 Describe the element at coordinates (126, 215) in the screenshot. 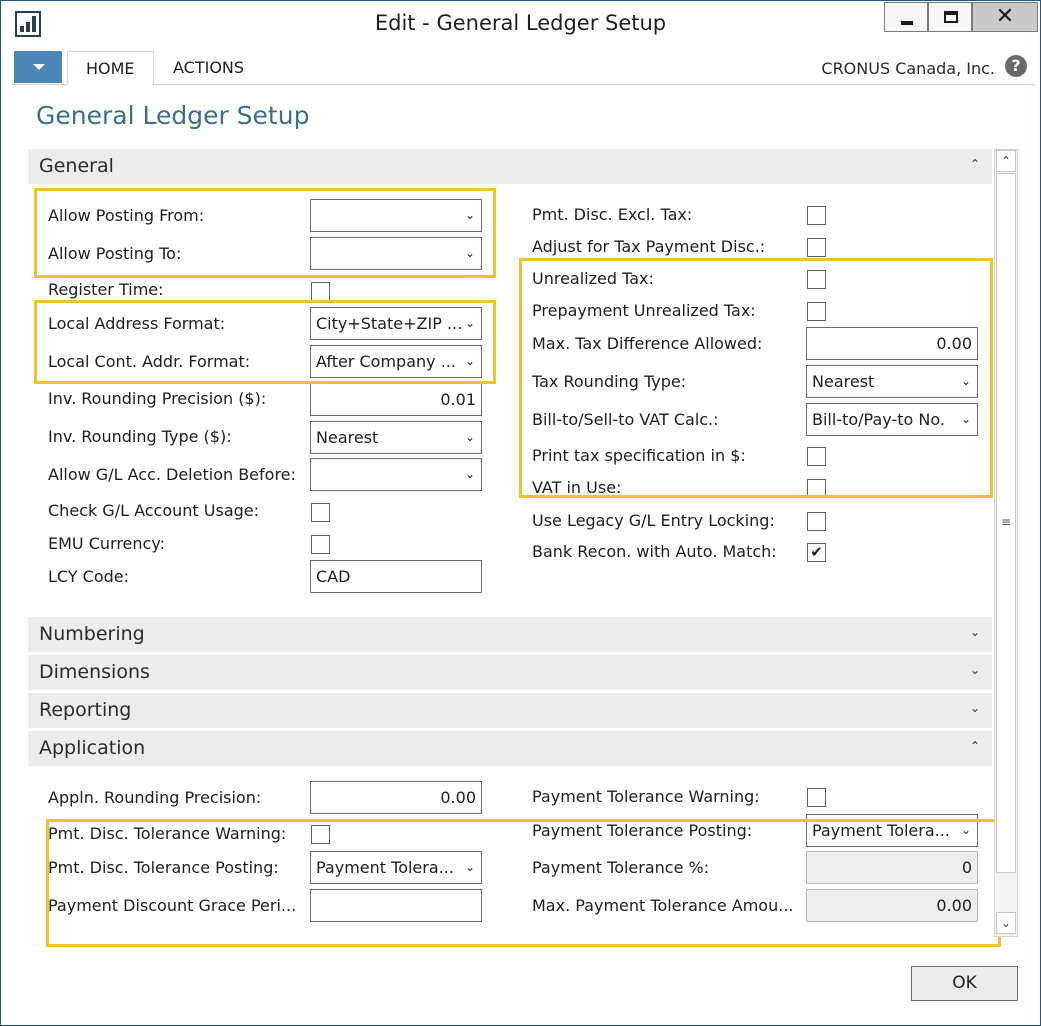

I see `field-label: Allow Posting From:` at that location.